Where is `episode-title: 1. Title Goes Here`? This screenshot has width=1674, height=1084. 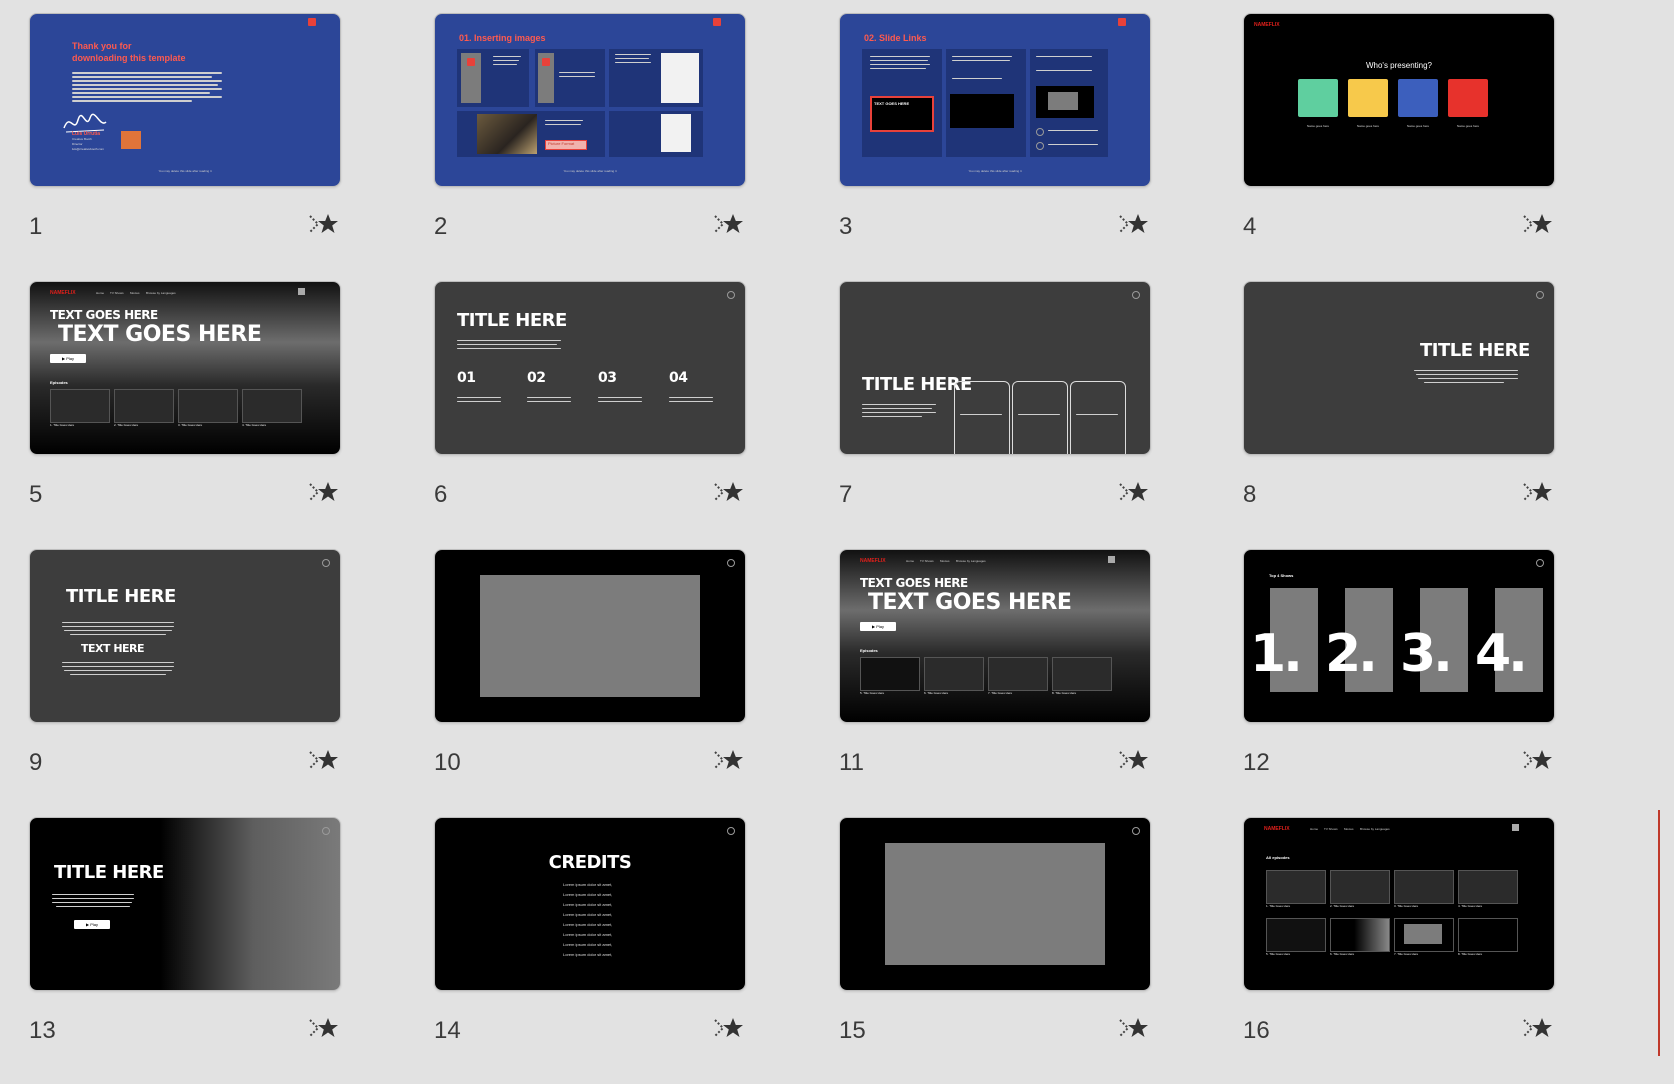 episode-title: 1. Title Goes Here is located at coordinates (1278, 906).